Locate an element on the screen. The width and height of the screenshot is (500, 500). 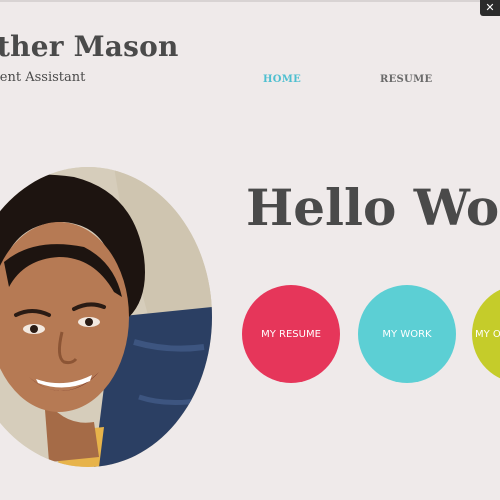
nav-home-link: HOME is located at coordinates (282, 79).